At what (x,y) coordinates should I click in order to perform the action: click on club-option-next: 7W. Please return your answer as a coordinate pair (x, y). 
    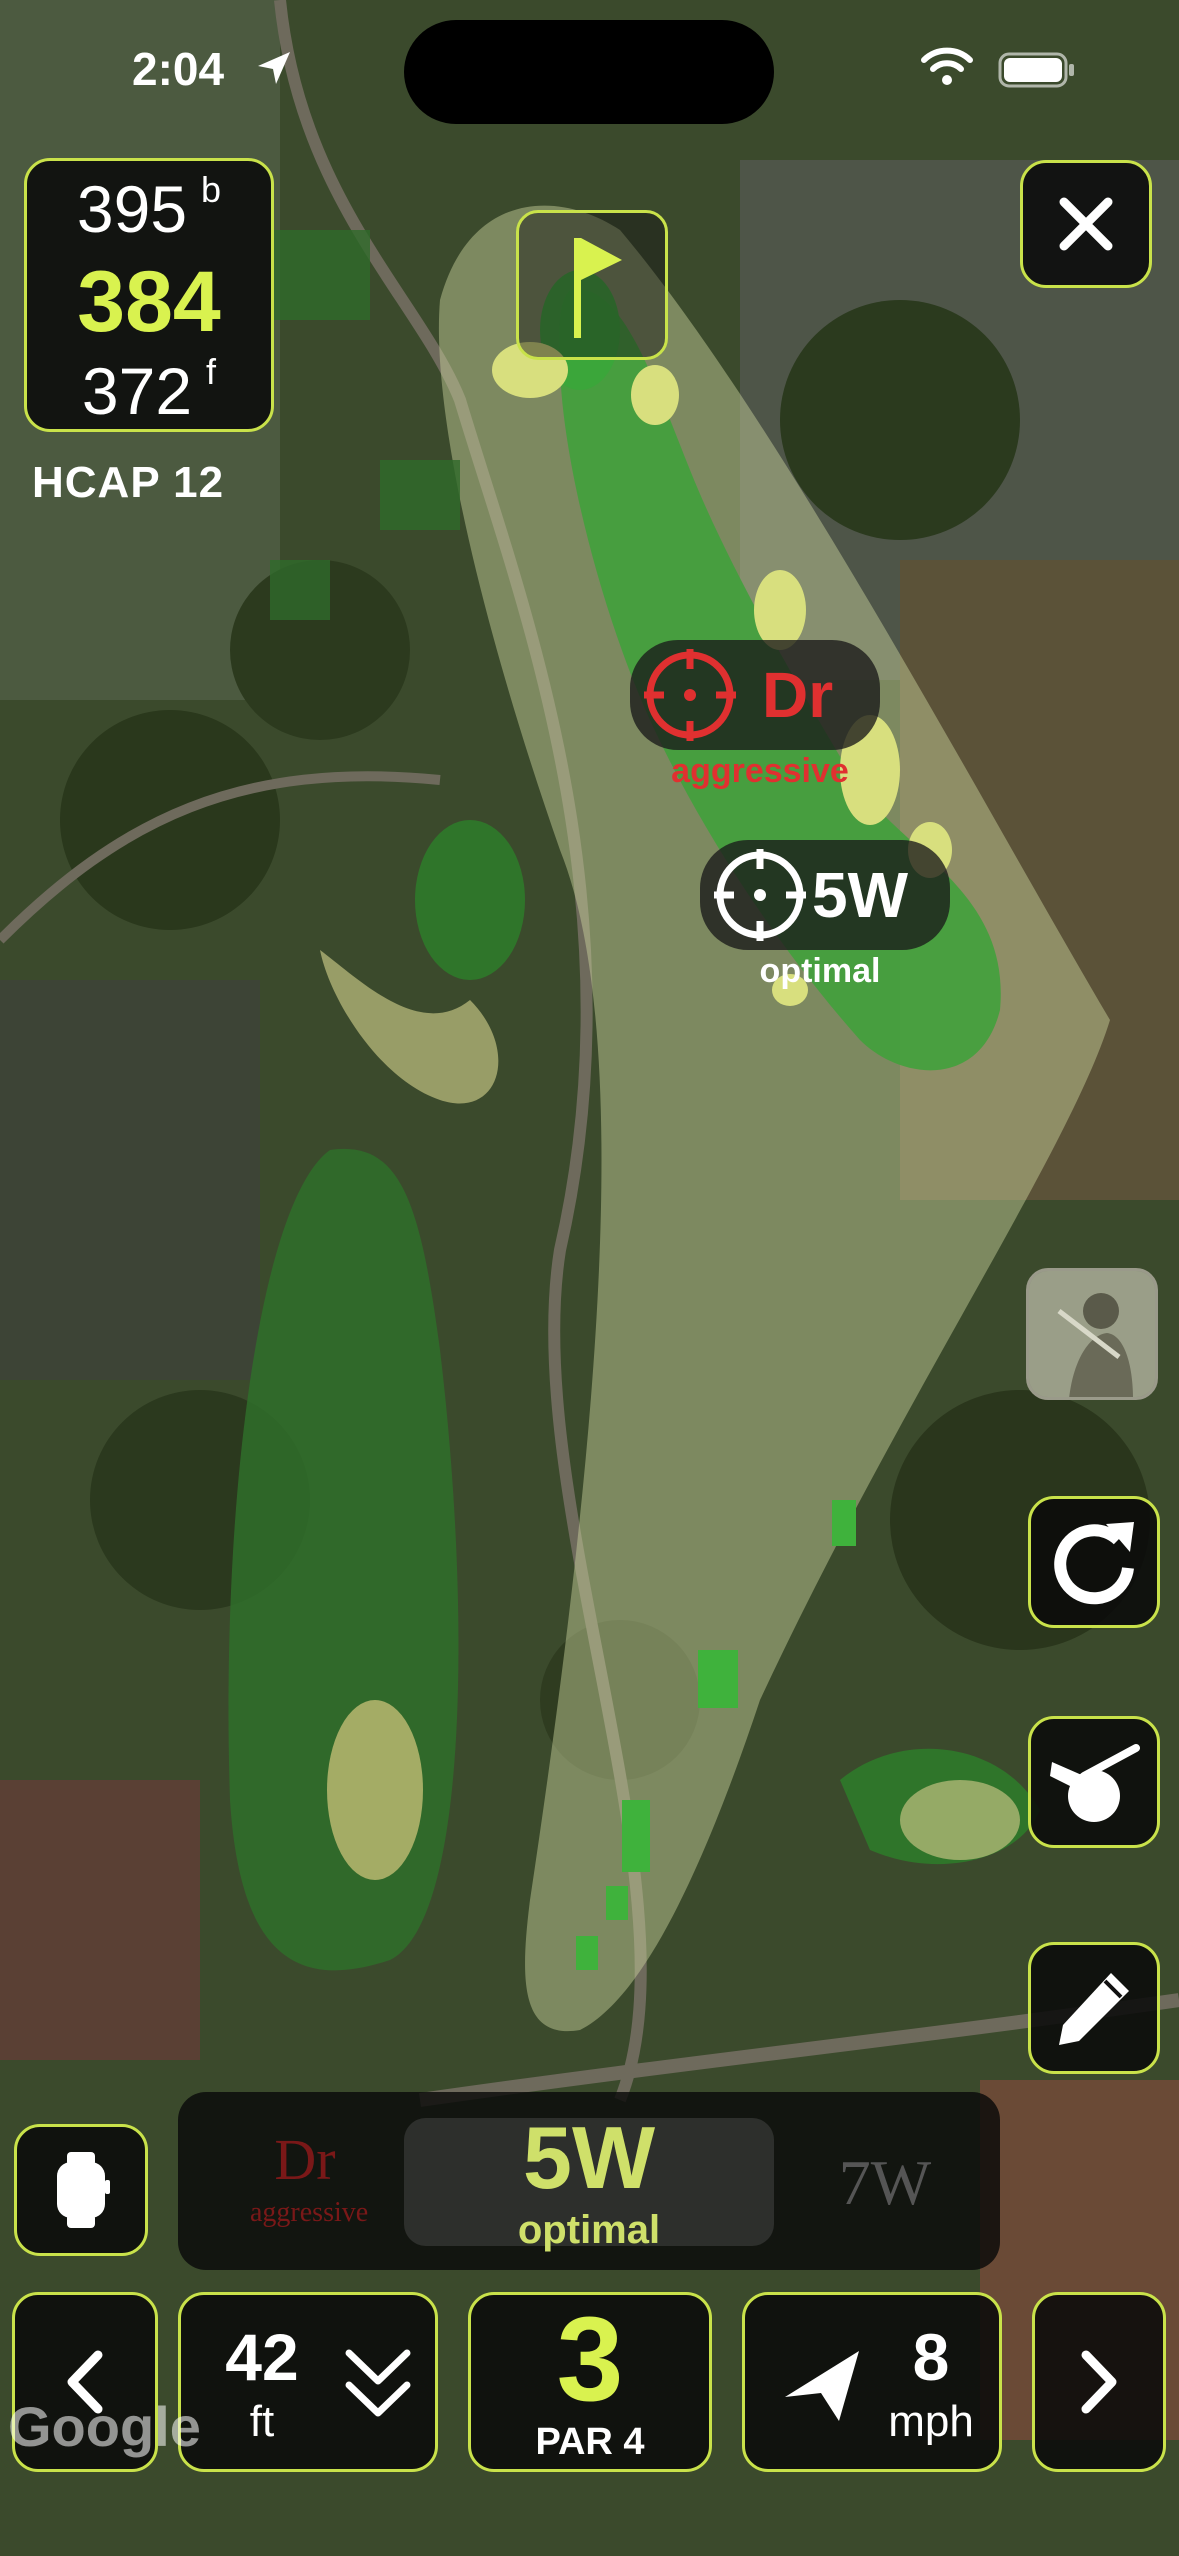
    Looking at the image, I should click on (885, 2183).